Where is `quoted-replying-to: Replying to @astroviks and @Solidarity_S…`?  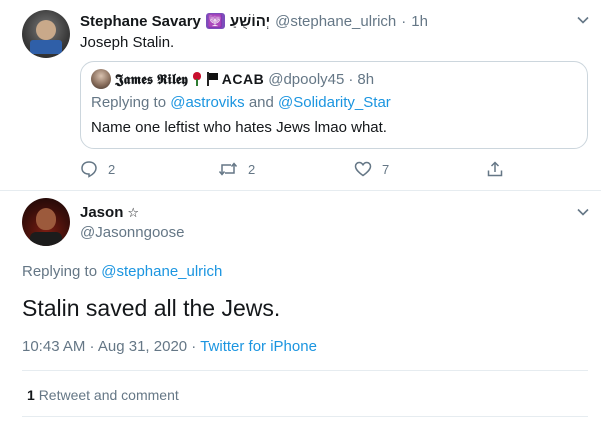 quoted-replying-to: Replying to @astroviks and @Solidarity_S… is located at coordinates (241, 102).